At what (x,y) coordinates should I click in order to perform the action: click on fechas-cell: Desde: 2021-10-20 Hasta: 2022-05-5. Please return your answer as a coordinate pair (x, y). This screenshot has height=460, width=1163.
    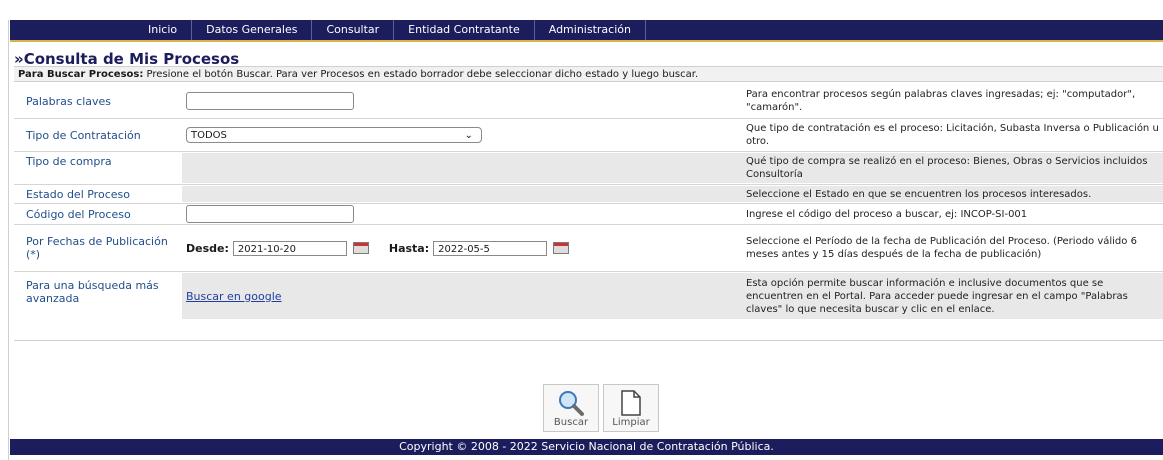
    Looking at the image, I should click on (462, 248).